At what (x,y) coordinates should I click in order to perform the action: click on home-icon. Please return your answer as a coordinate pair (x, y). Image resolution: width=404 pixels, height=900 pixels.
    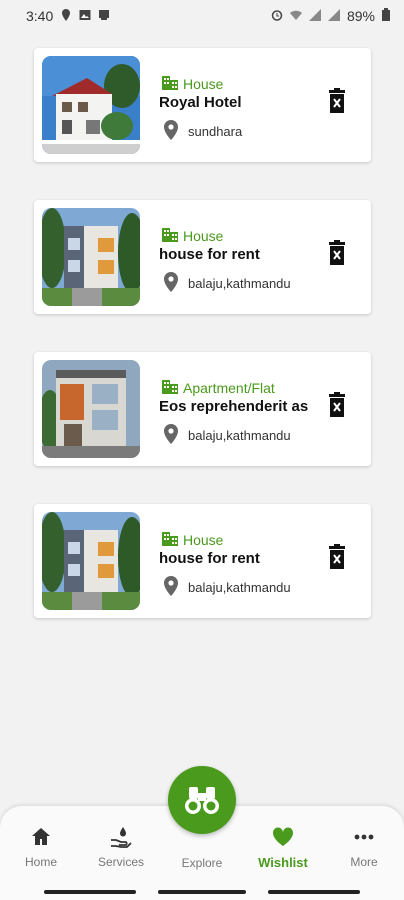
    Looking at the image, I should click on (41, 836).